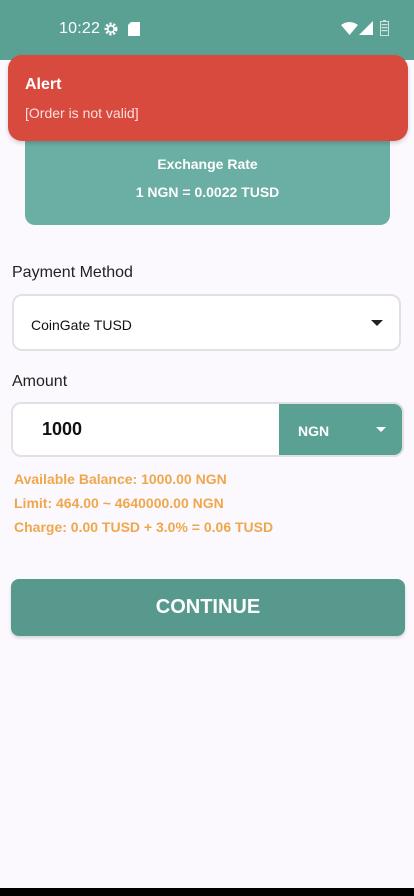 This screenshot has height=896, width=414. What do you see at coordinates (207, 164) in the screenshot?
I see `exchange-rate-title: Exchange Rate` at bounding box center [207, 164].